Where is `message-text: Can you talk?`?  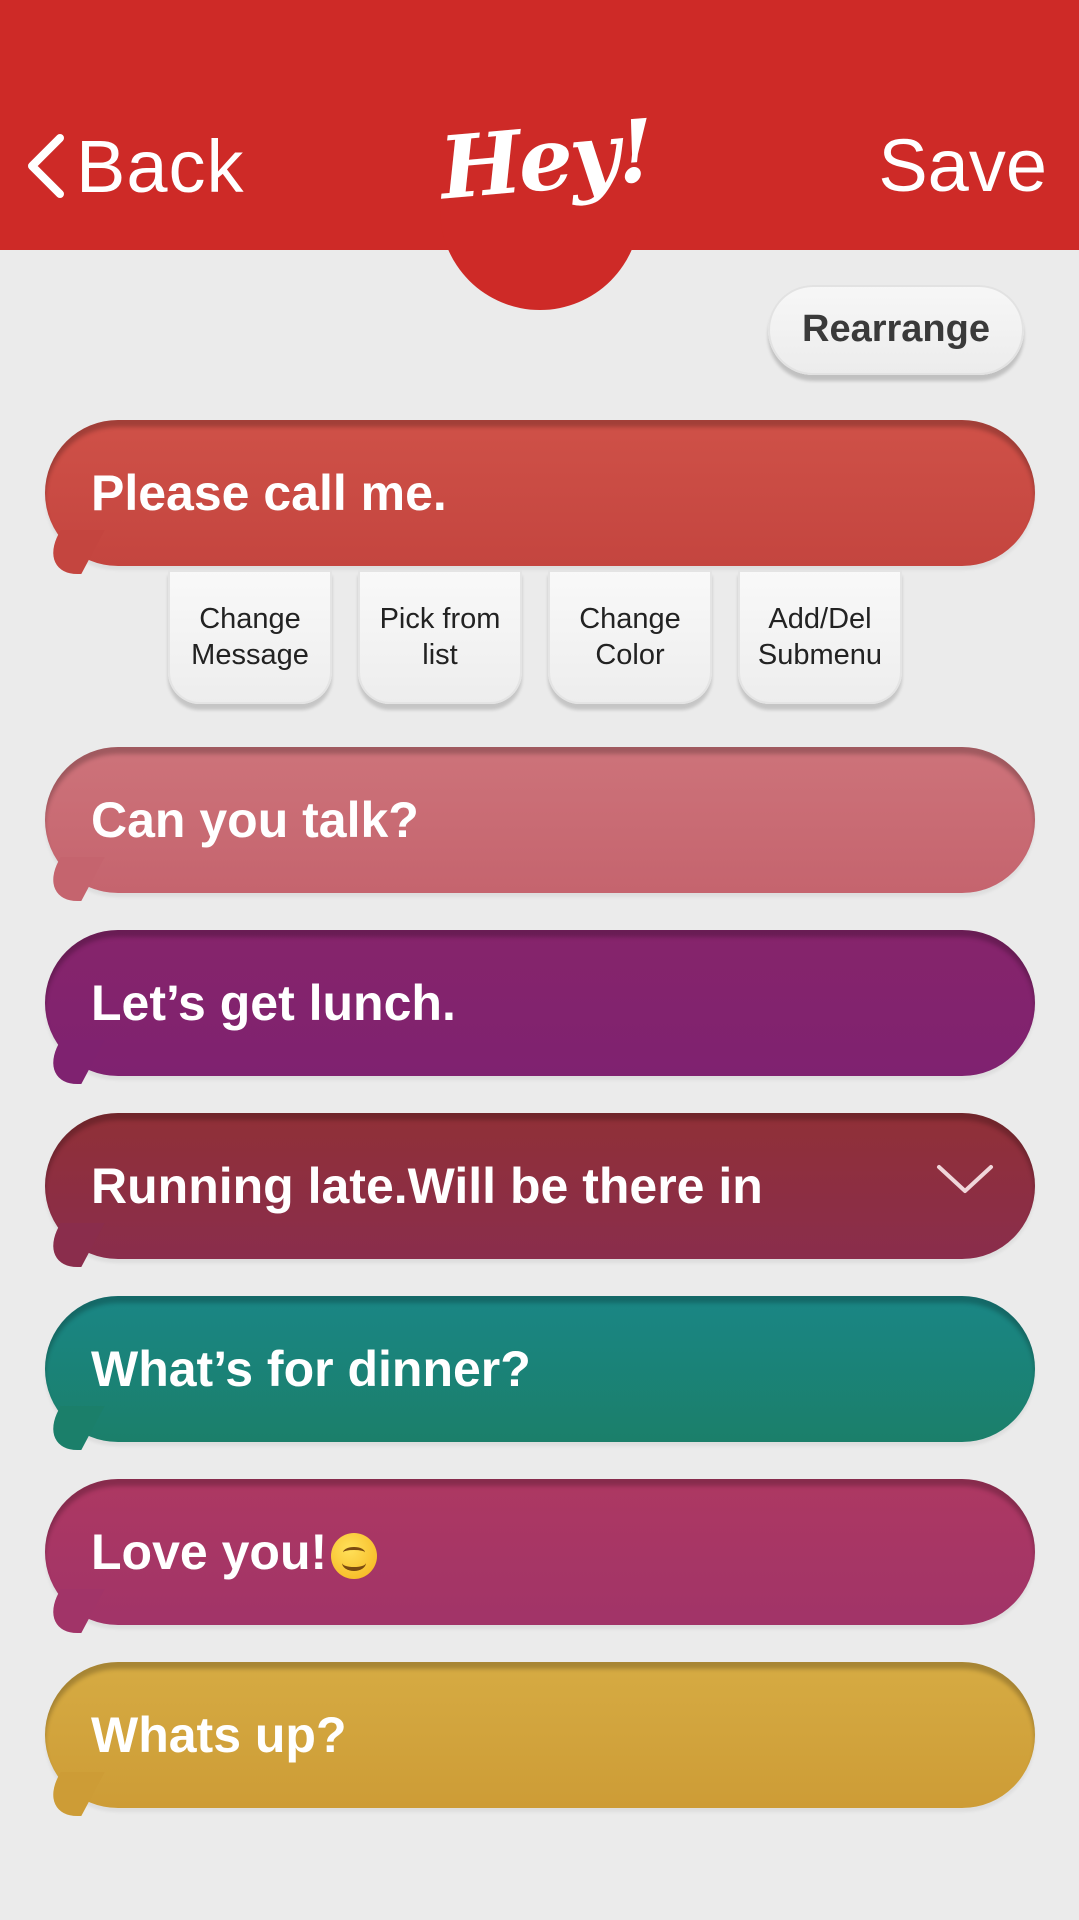
message-text: Can you talk? is located at coordinates (255, 820).